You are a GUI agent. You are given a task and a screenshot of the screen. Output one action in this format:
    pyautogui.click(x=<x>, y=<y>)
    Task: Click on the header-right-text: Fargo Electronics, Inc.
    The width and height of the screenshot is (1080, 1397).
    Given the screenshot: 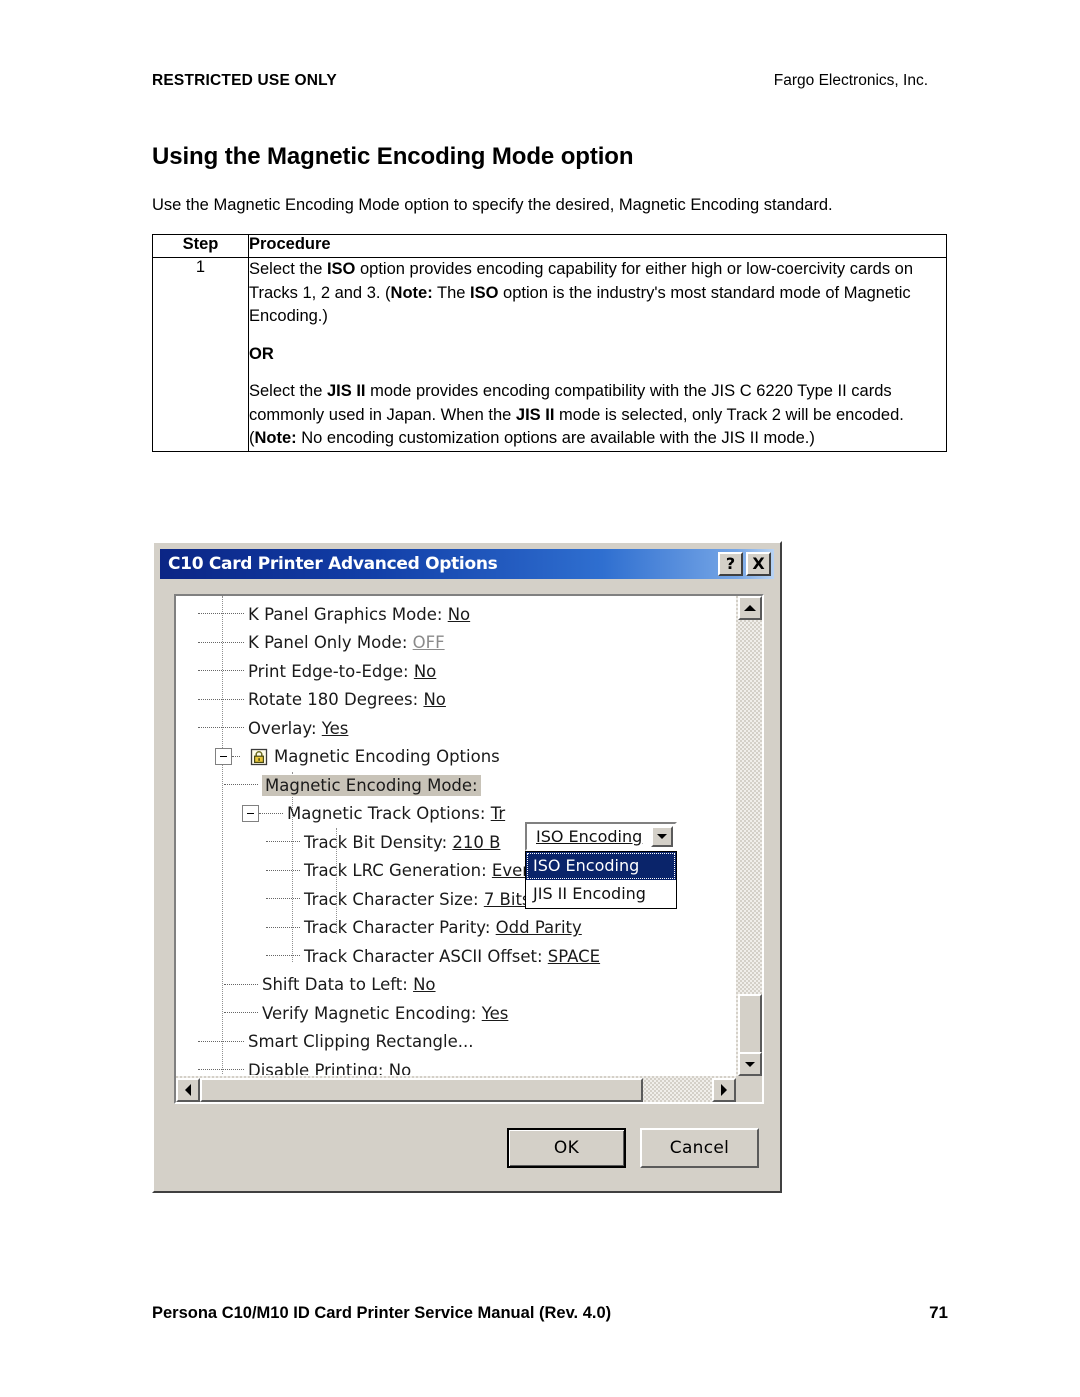 What is the action you would take?
    pyautogui.click(x=850, y=80)
    